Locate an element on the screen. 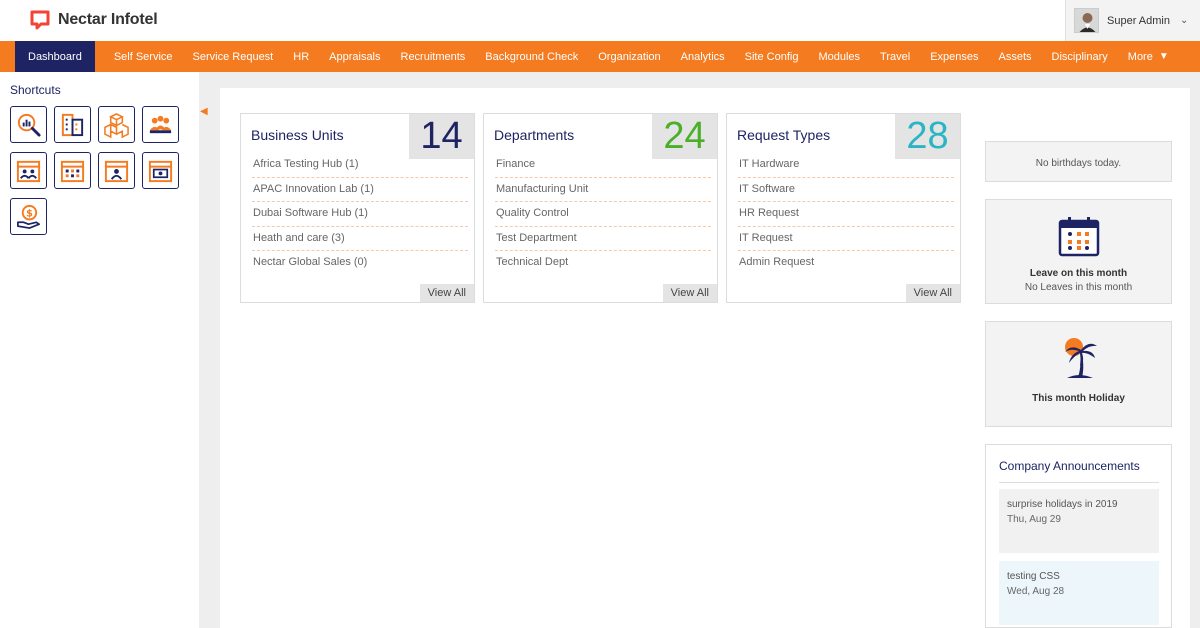  nav-item-modules: Modules is located at coordinates (839, 56).